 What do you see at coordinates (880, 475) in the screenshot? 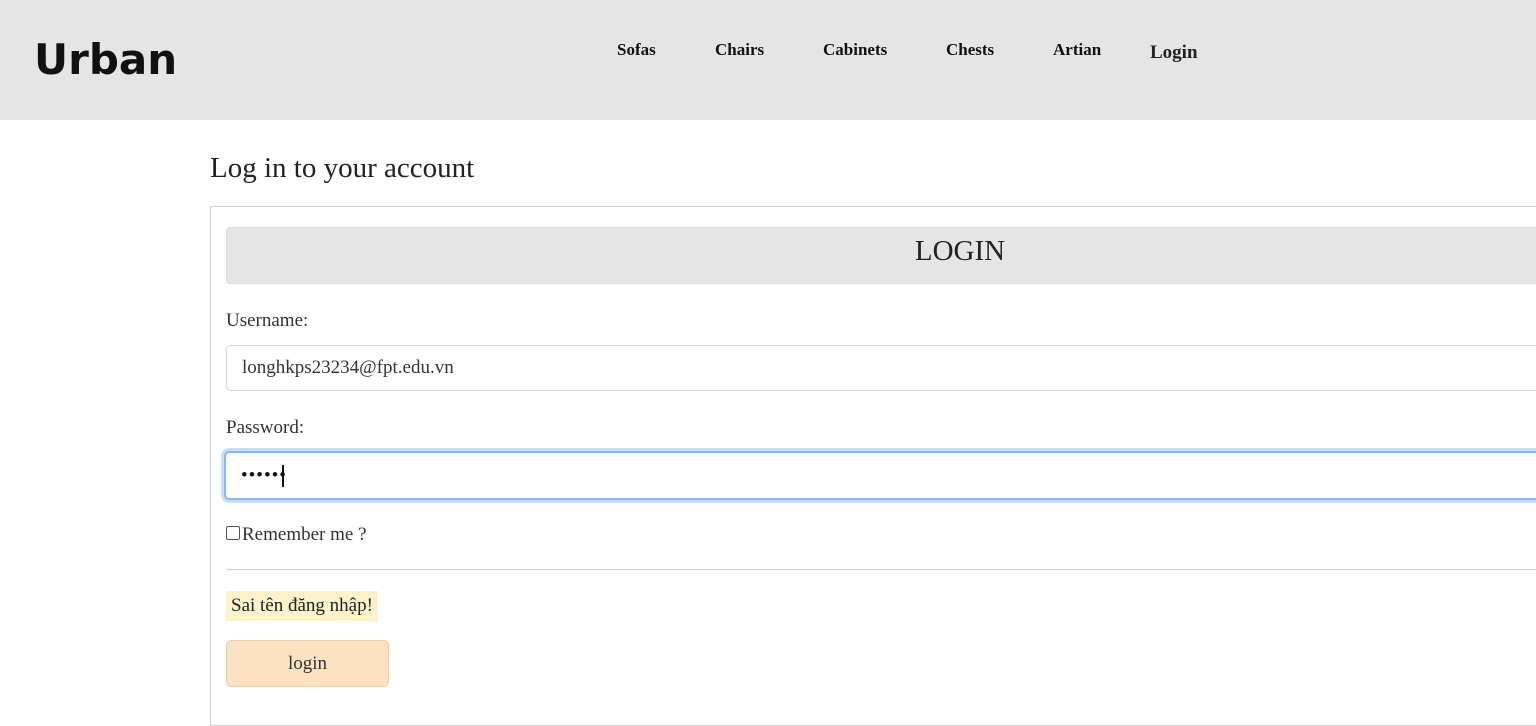
I see `password-input` at bounding box center [880, 475].